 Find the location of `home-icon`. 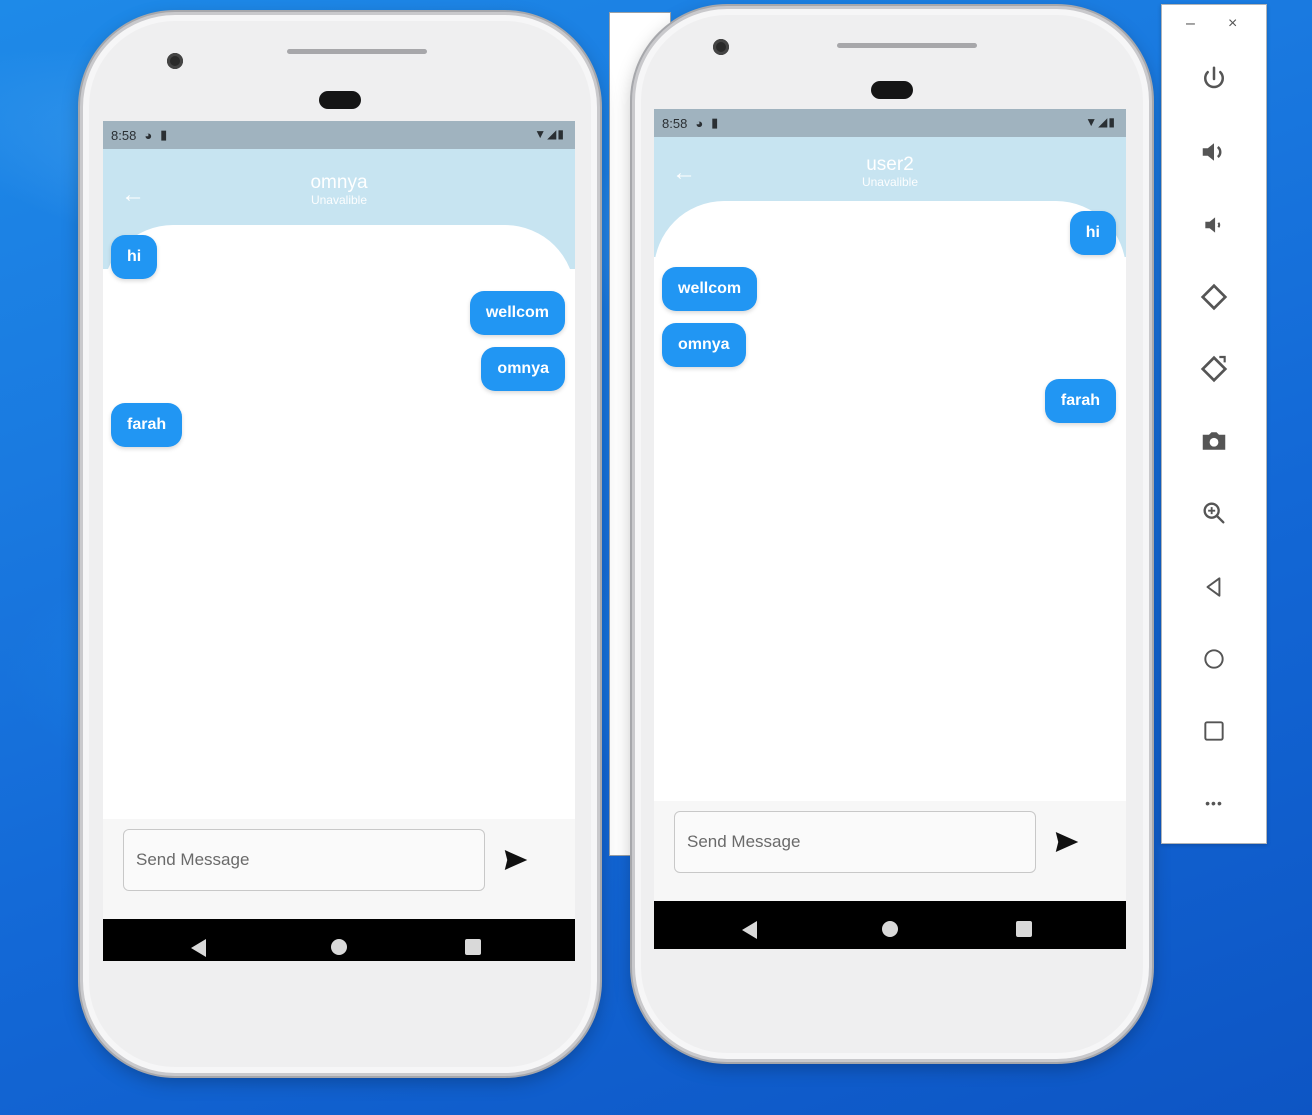

home-icon is located at coordinates (1214, 659).